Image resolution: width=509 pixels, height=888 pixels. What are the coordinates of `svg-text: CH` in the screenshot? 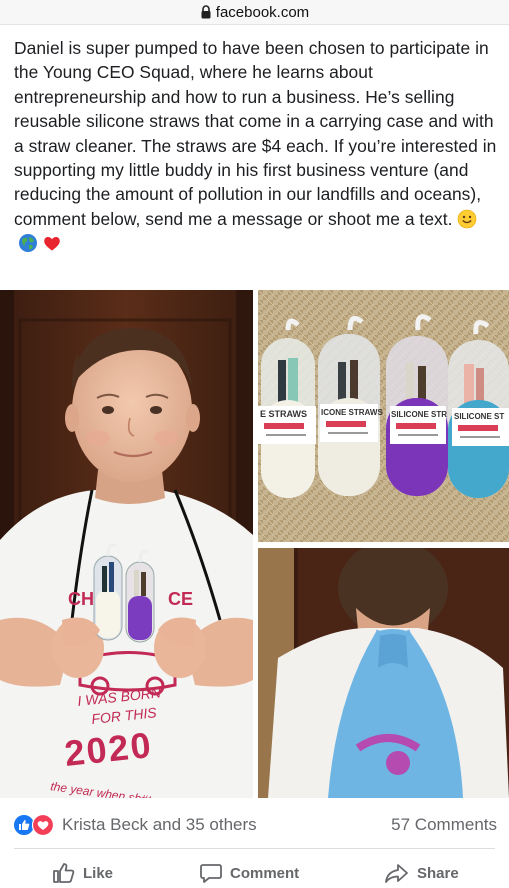 It's located at (81, 599).